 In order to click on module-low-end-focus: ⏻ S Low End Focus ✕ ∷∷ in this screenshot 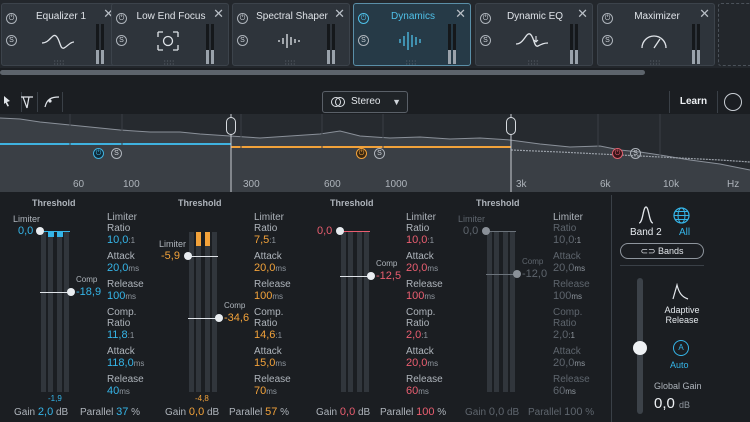, I will do `click(170, 35)`.